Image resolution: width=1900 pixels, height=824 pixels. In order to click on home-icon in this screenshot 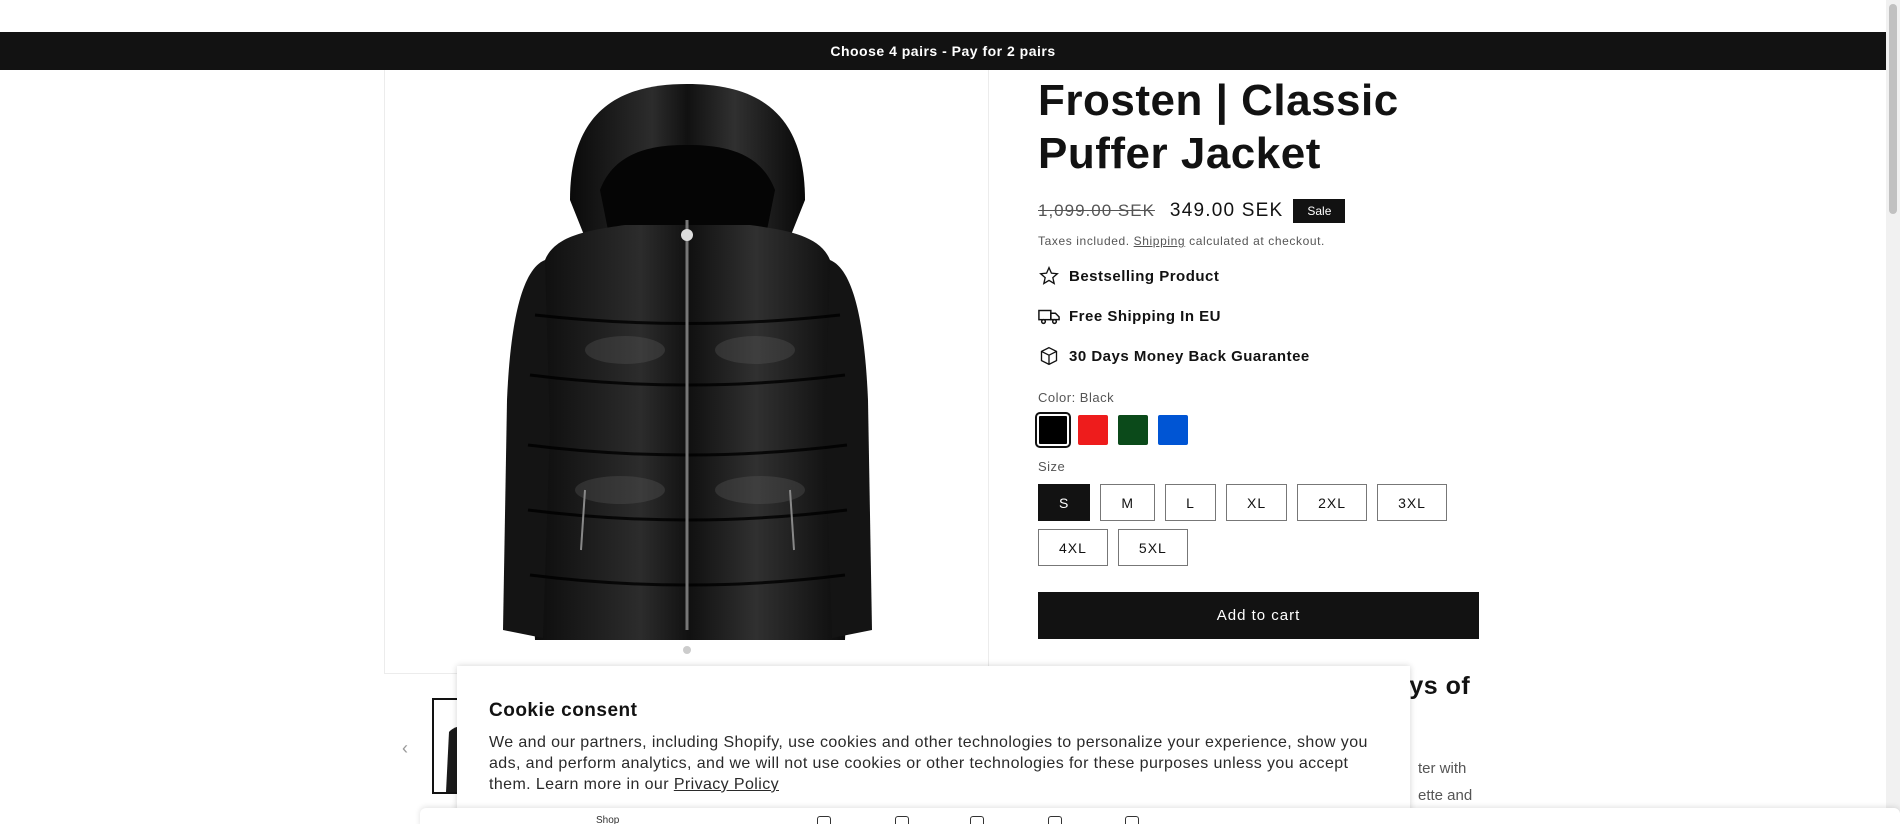, I will do `click(824, 820)`.